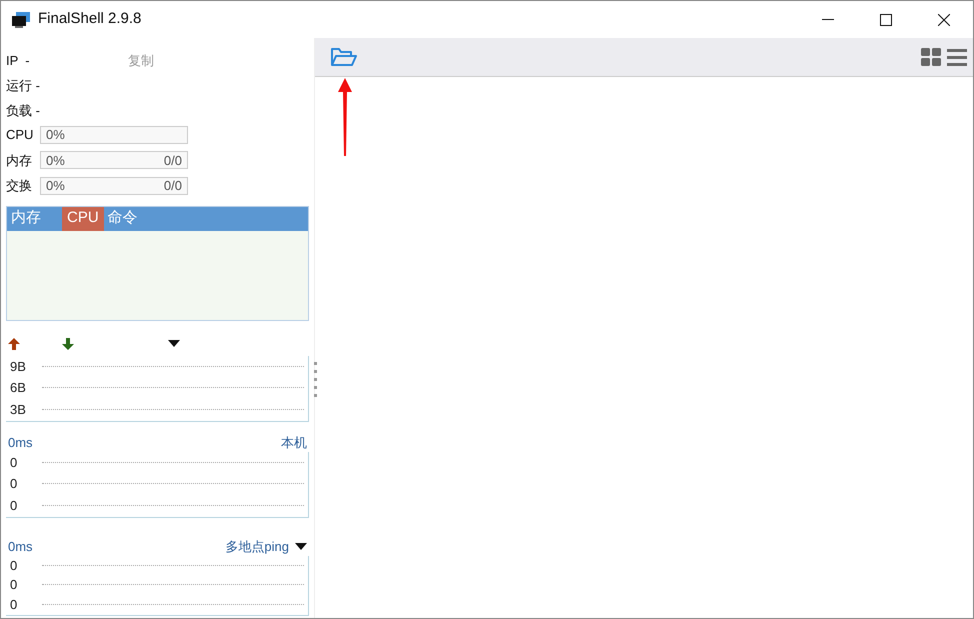 This screenshot has width=974, height=619. I want to click on close-icon, so click(944, 20).